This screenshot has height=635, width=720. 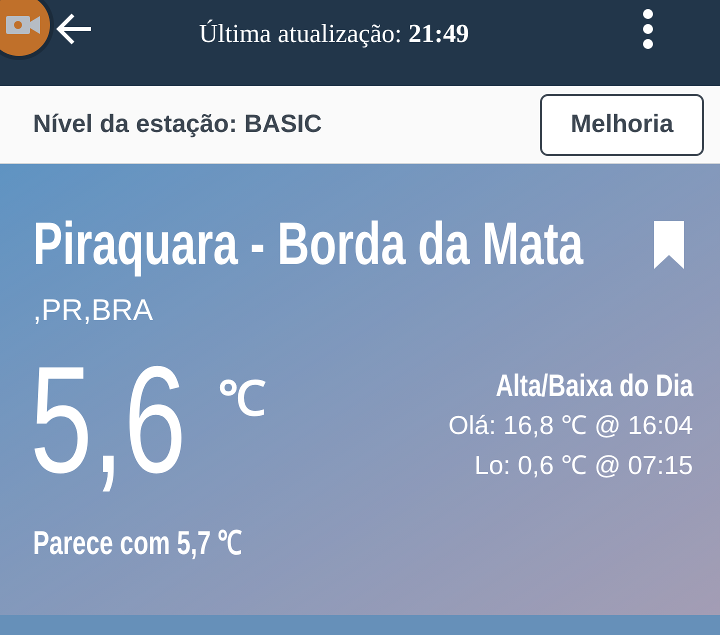 I want to click on region-text: ,PR,BRA, so click(x=93, y=311).